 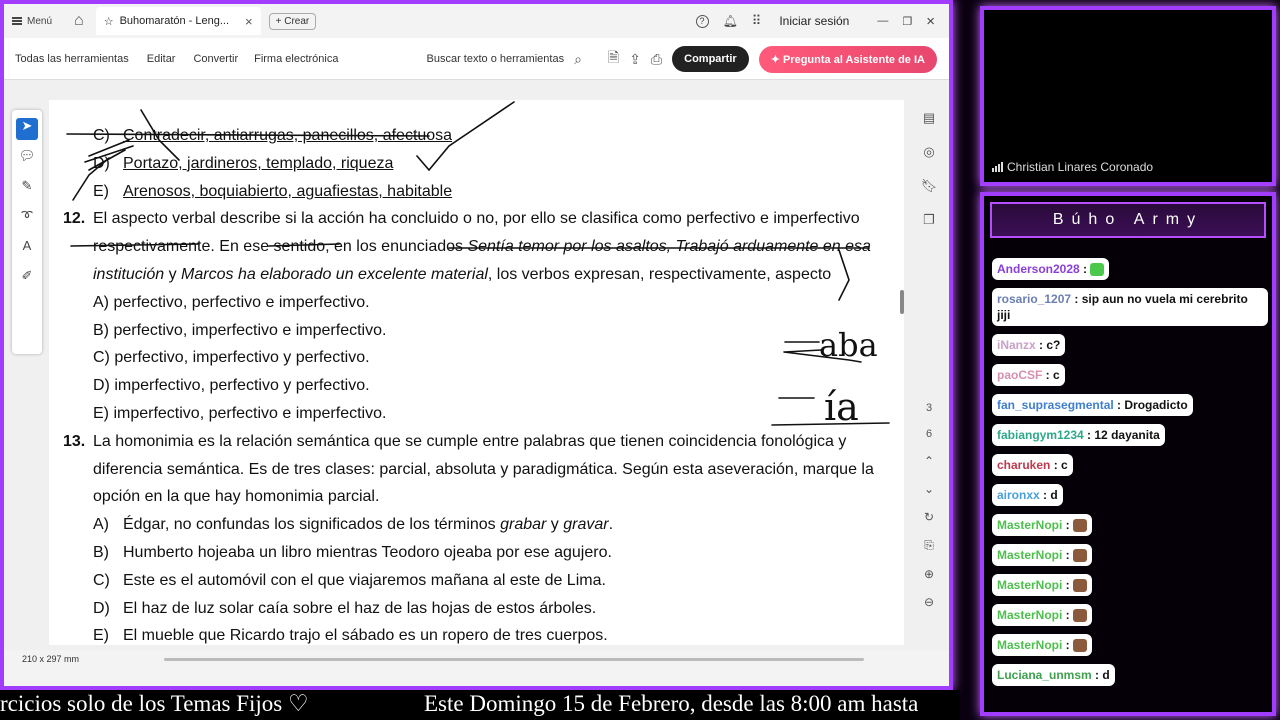 I want to click on zoom-in-icon: ⊕, so click(x=929, y=574).